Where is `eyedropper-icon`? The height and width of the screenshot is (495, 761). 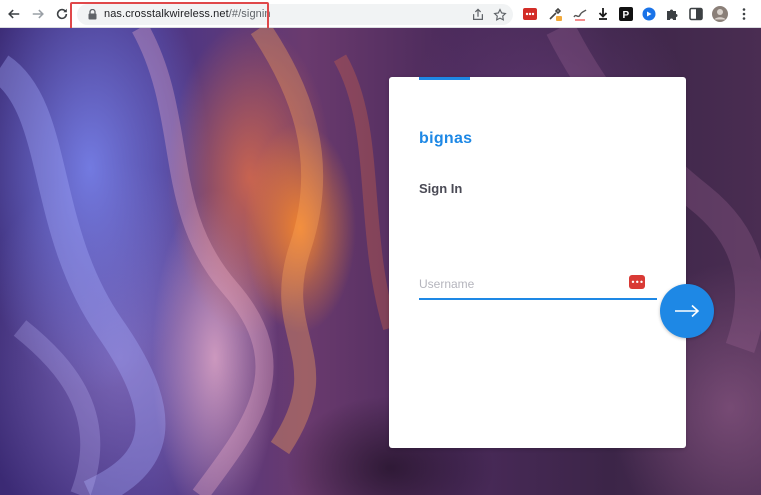 eyedropper-icon is located at coordinates (555, 14).